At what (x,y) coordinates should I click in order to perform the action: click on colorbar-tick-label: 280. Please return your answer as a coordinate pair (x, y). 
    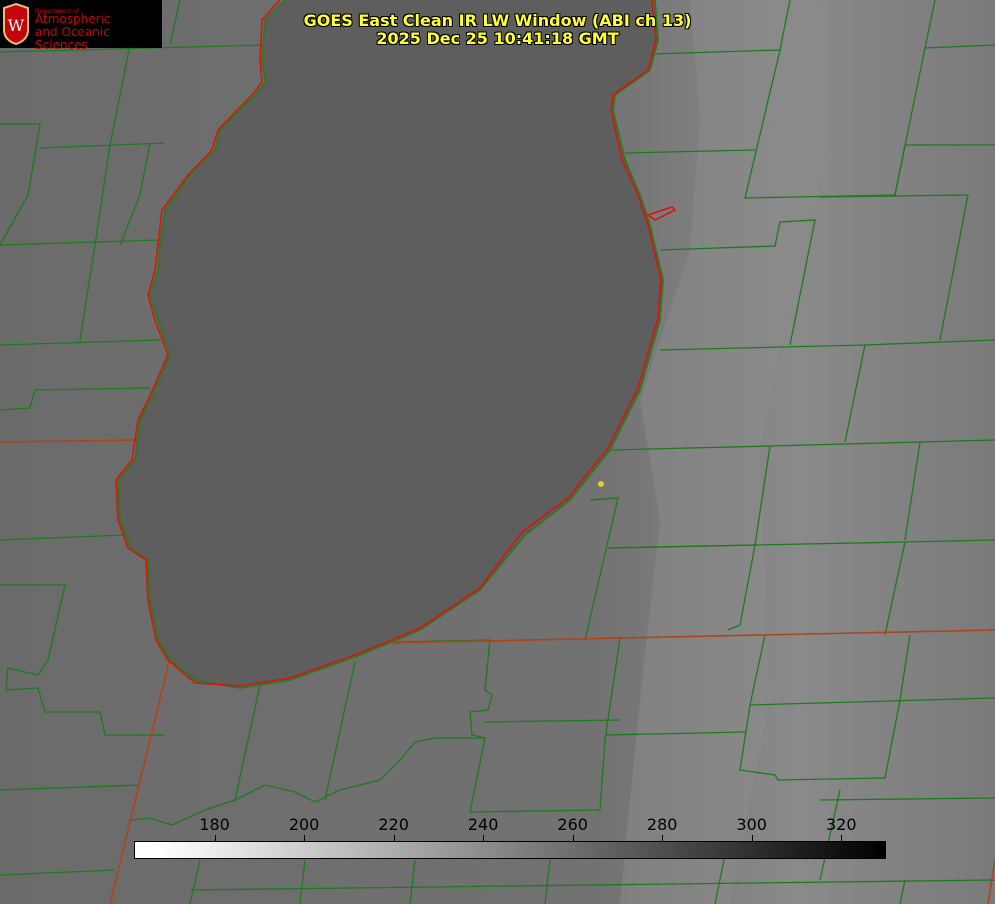
    Looking at the image, I should click on (662, 824).